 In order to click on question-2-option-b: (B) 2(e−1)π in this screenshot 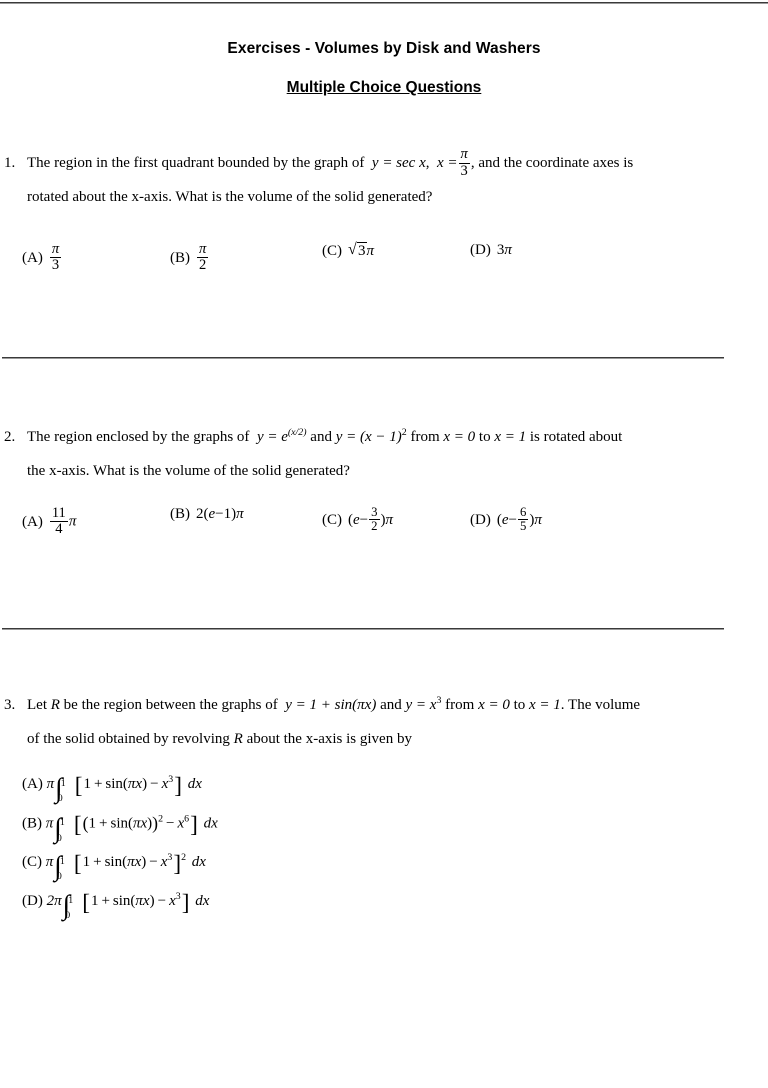, I will do `click(207, 514)`.